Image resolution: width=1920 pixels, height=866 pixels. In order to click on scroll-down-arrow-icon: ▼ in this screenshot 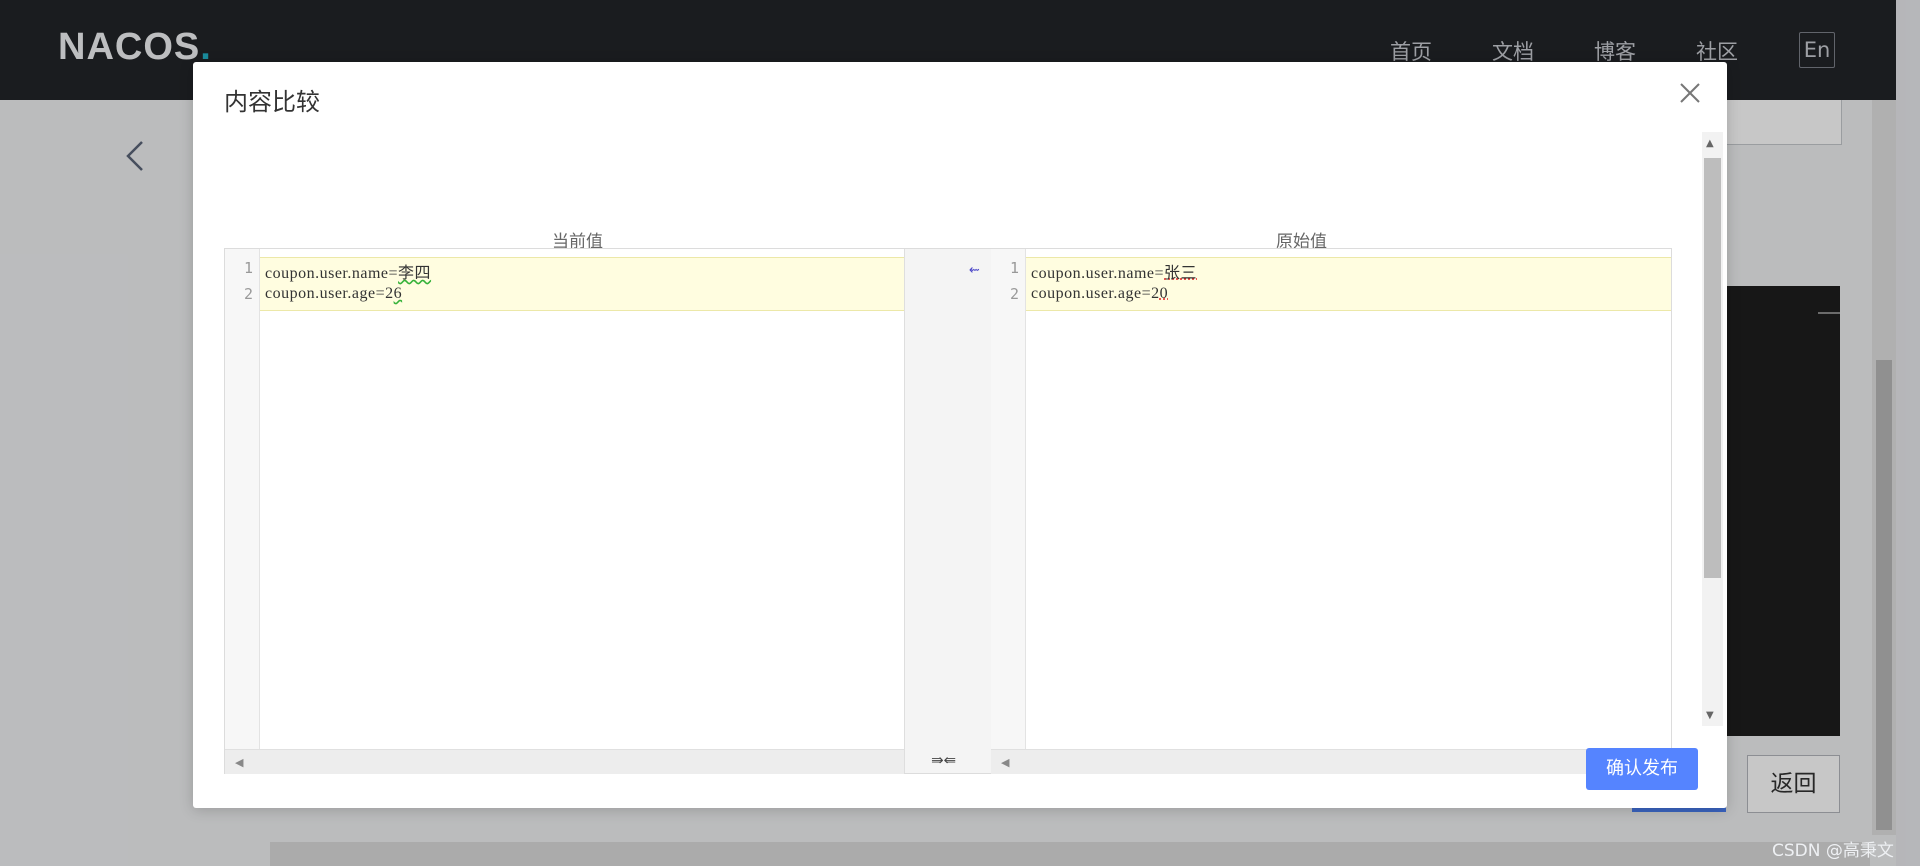, I will do `click(1710, 715)`.